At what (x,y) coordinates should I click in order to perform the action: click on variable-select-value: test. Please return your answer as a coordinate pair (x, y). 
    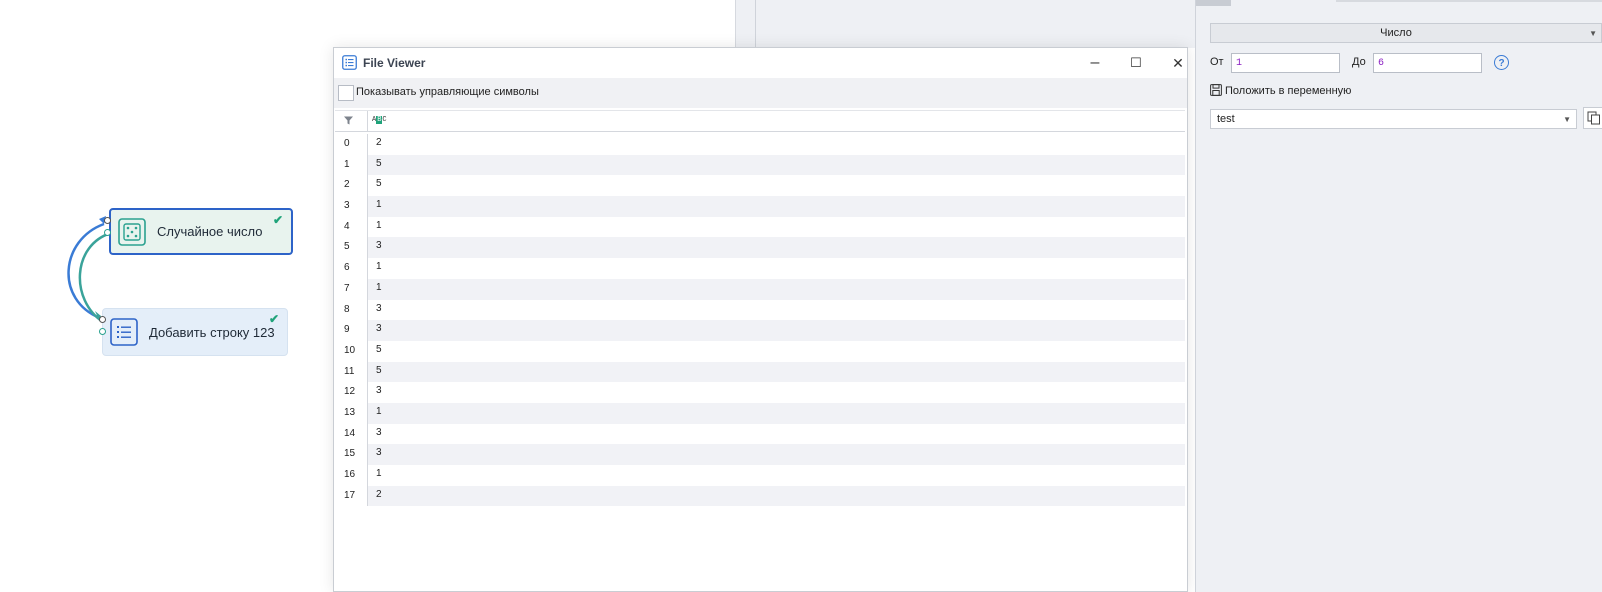
    Looking at the image, I should click on (1226, 119).